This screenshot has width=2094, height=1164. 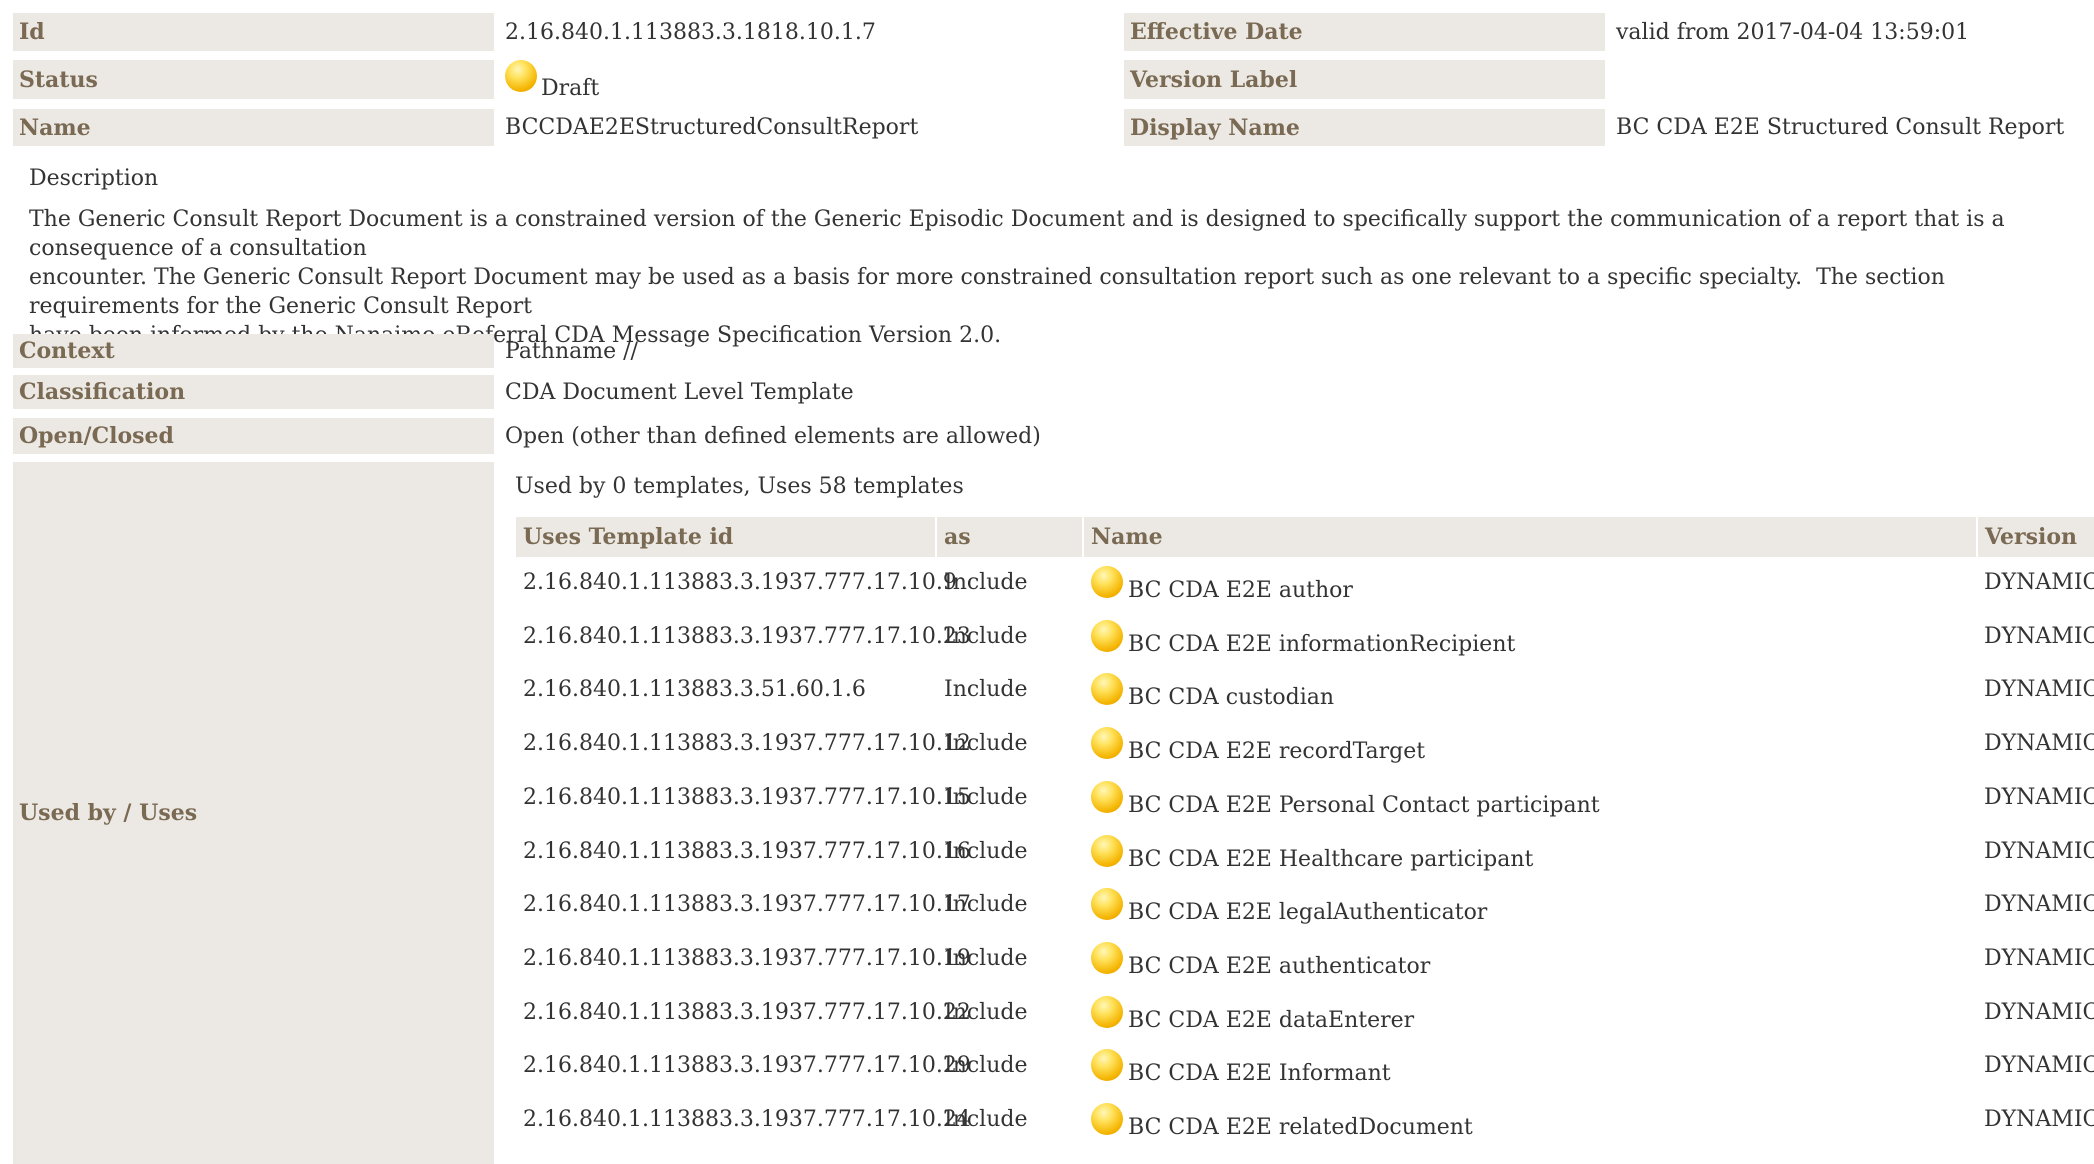 I want to click on version-label-label: Version Label, so click(x=1364, y=79).